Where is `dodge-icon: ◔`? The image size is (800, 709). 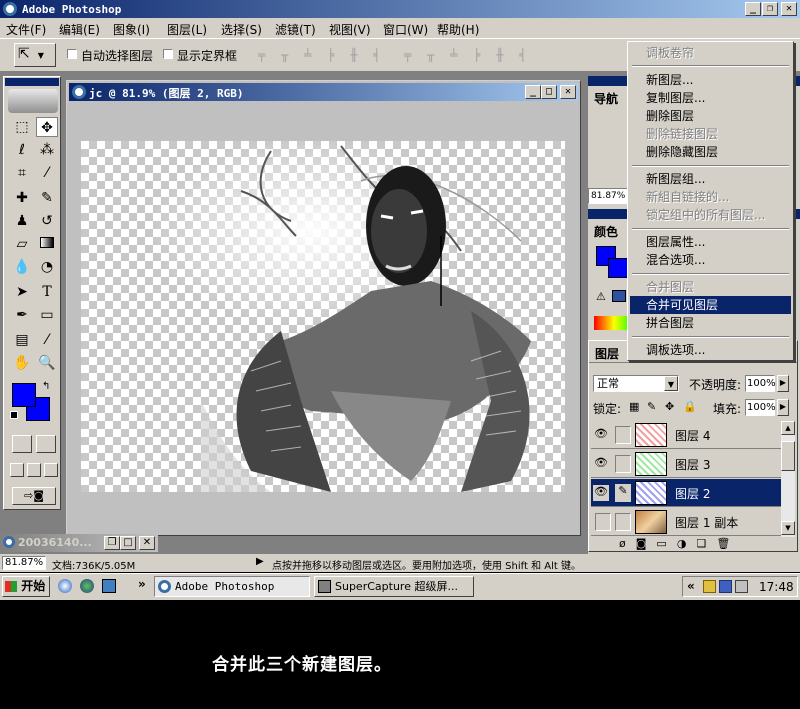
dodge-icon: ◔ is located at coordinates (47, 267).